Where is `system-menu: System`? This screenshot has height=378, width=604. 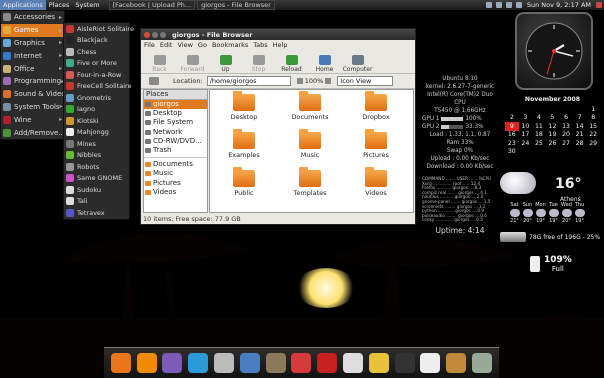
system-menu: System is located at coordinates (87, 5).